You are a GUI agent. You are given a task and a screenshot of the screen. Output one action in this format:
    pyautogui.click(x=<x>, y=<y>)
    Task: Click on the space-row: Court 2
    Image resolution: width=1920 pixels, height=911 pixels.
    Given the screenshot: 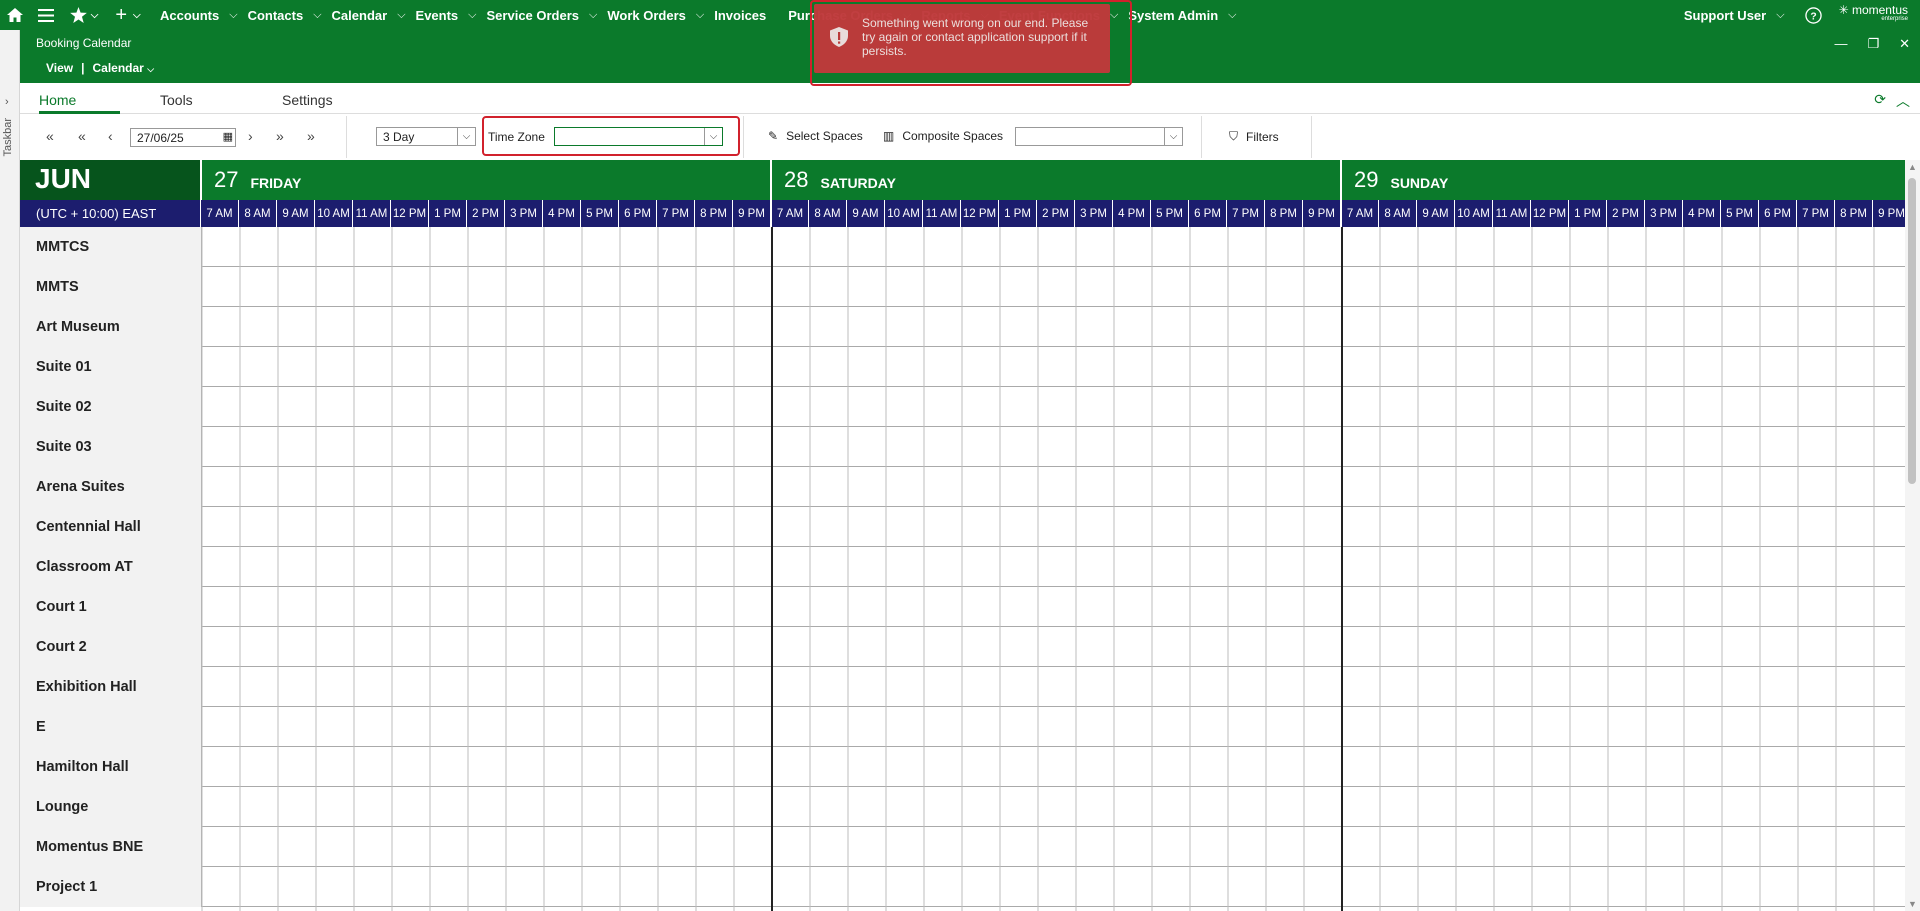 What is the action you would take?
    pyautogui.click(x=962, y=647)
    